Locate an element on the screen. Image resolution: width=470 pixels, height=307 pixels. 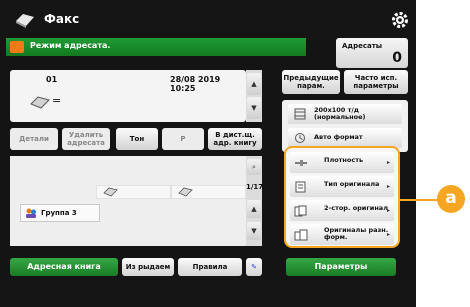
list-row is located at coordinates (171, 192).